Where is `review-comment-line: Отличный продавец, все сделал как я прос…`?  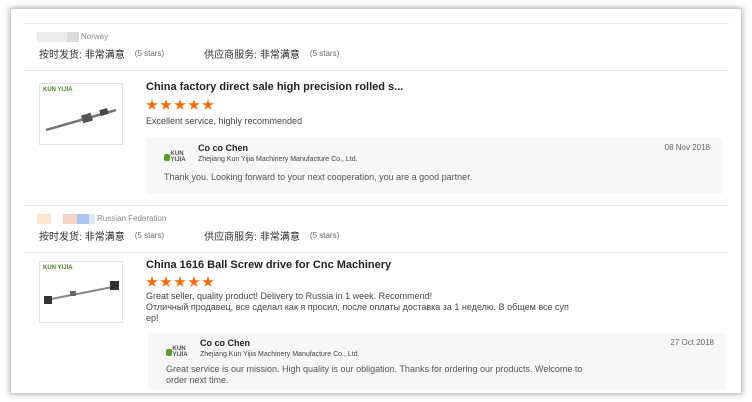 review-comment-line: Отличный продавец, все сделал как я прос… is located at coordinates (357, 307).